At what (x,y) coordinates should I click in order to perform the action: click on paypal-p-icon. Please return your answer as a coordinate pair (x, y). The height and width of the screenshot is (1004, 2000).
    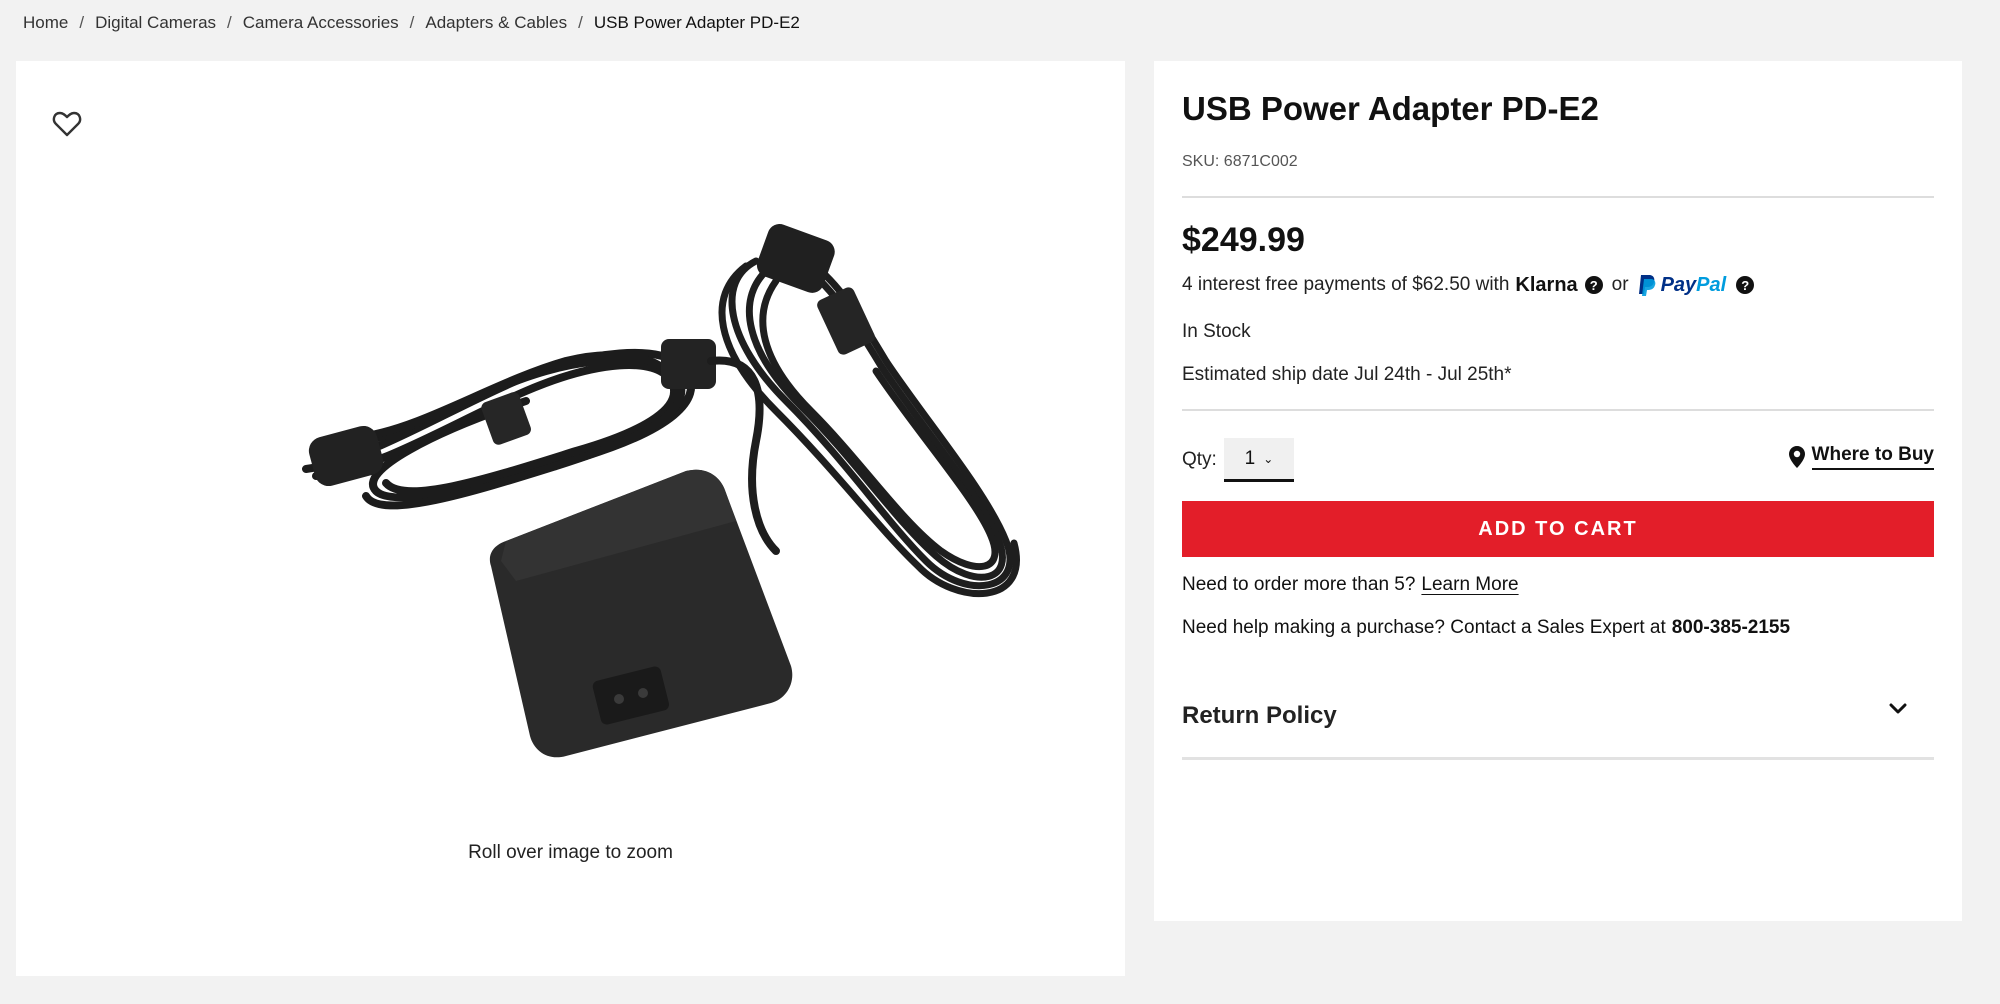
    Looking at the image, I should click on (1646, 285).